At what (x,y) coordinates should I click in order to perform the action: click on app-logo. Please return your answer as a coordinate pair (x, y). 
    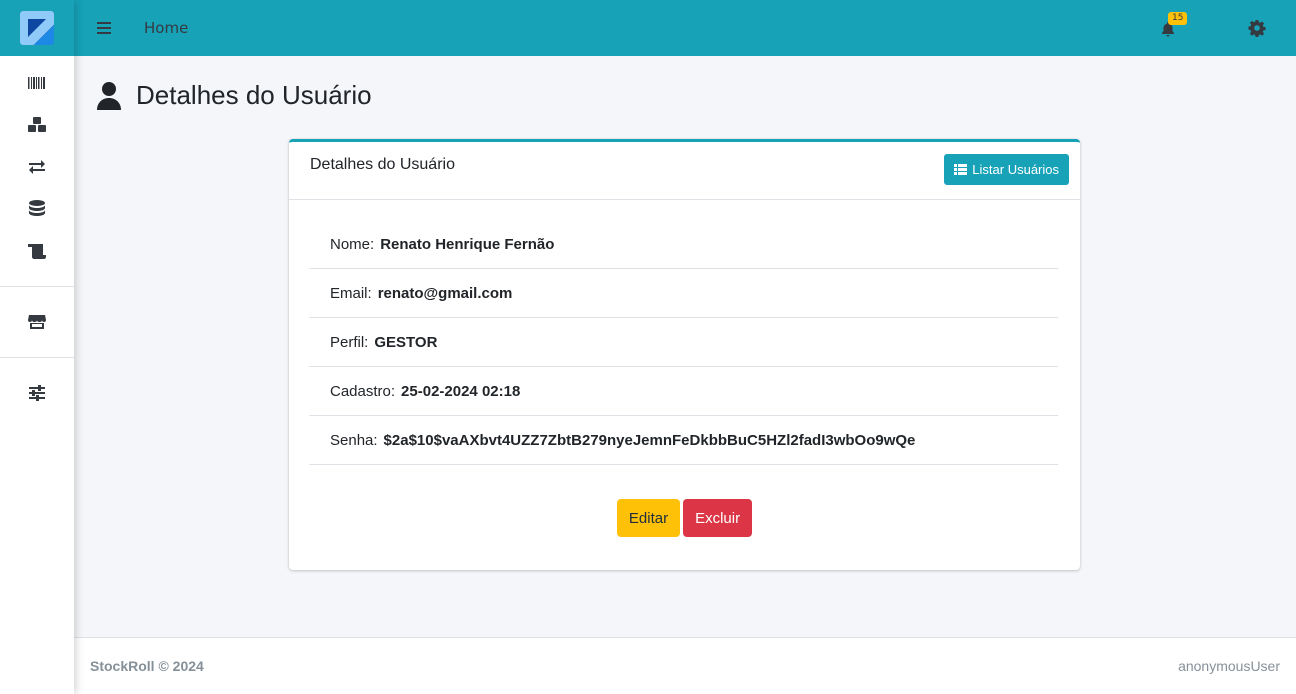
    Looking at the image, I should click on (37, 28).